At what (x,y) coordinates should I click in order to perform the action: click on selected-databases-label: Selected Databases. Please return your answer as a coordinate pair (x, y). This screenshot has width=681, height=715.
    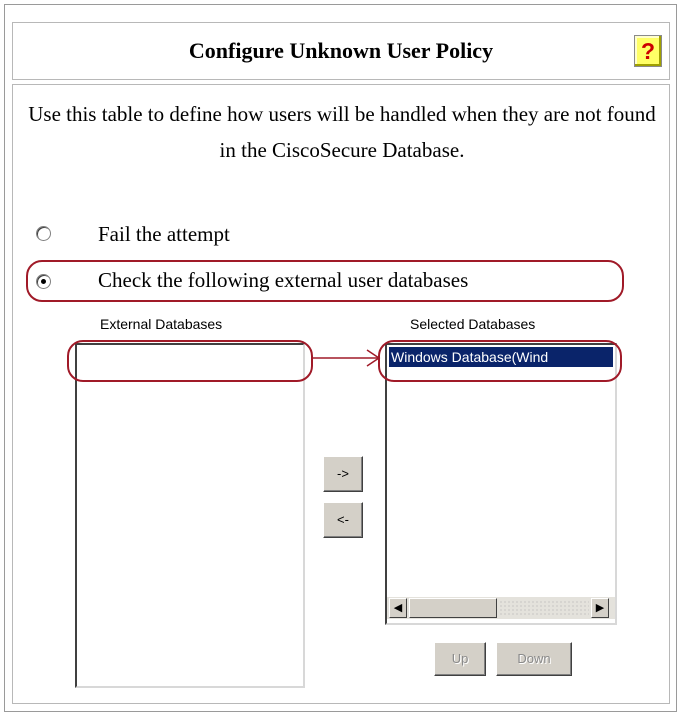
    Looking at the image, I should click on (473, 324).